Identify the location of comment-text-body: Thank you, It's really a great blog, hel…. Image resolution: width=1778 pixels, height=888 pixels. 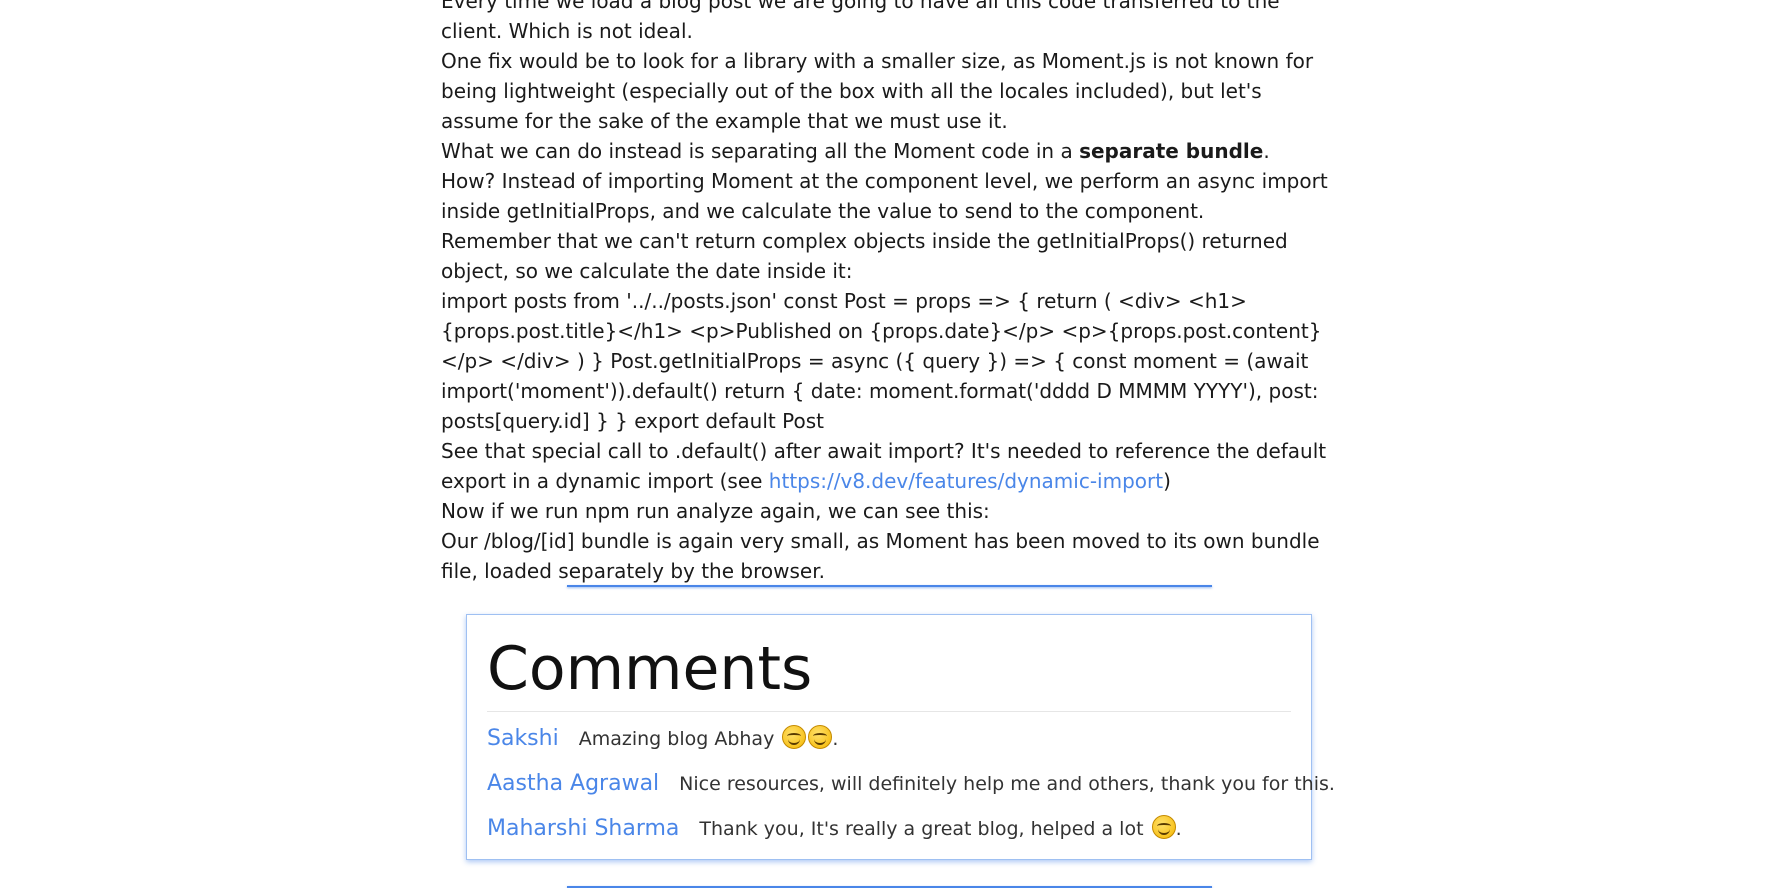
(924, 829).